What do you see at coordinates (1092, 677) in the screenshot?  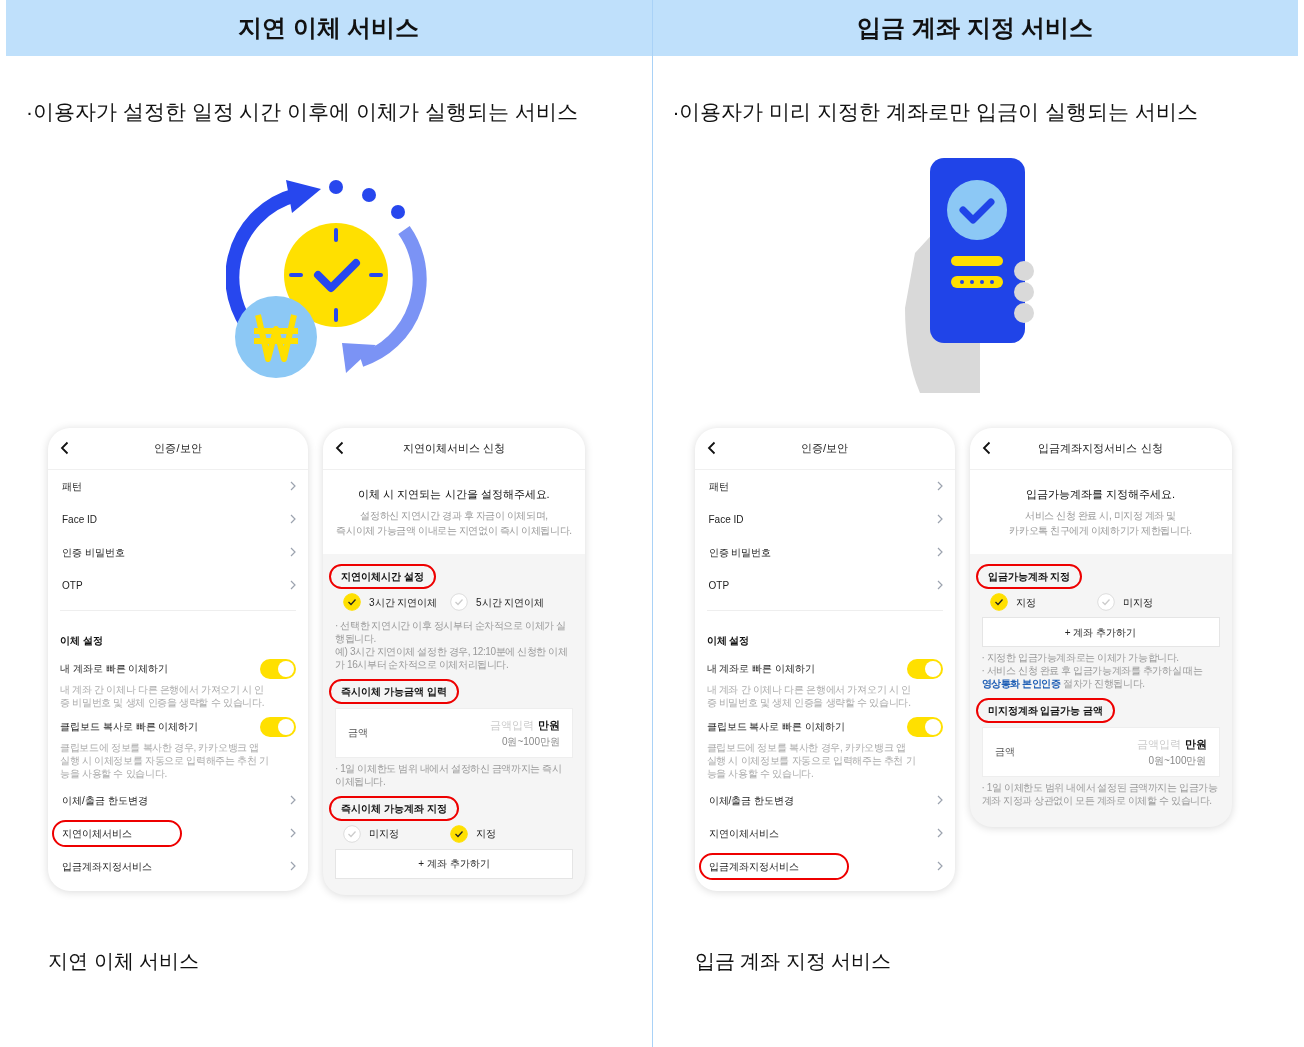 I see `note-text: · 서비스 신청 완료 후 입금가능계좌를 추가하실 때는 영상통화 본인인증 절차가 진행됩니다.` at bounding box center [1092, 677].